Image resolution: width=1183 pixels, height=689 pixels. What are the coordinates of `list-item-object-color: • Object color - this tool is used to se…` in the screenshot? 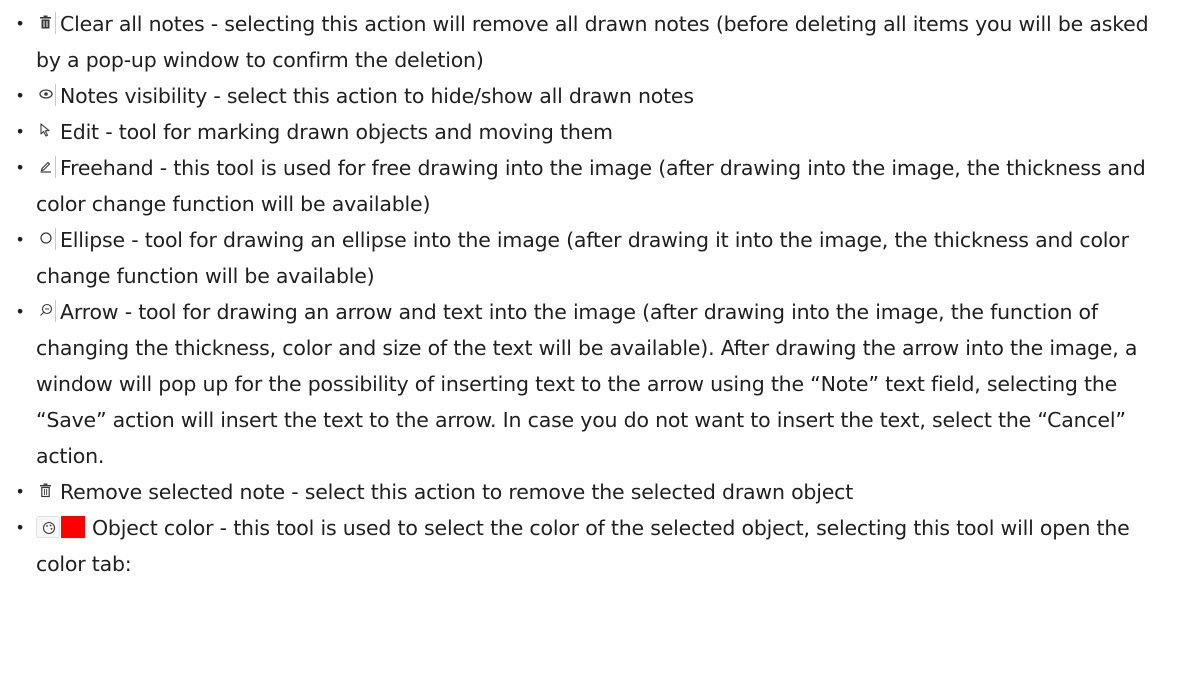 It's located at (588, 546).